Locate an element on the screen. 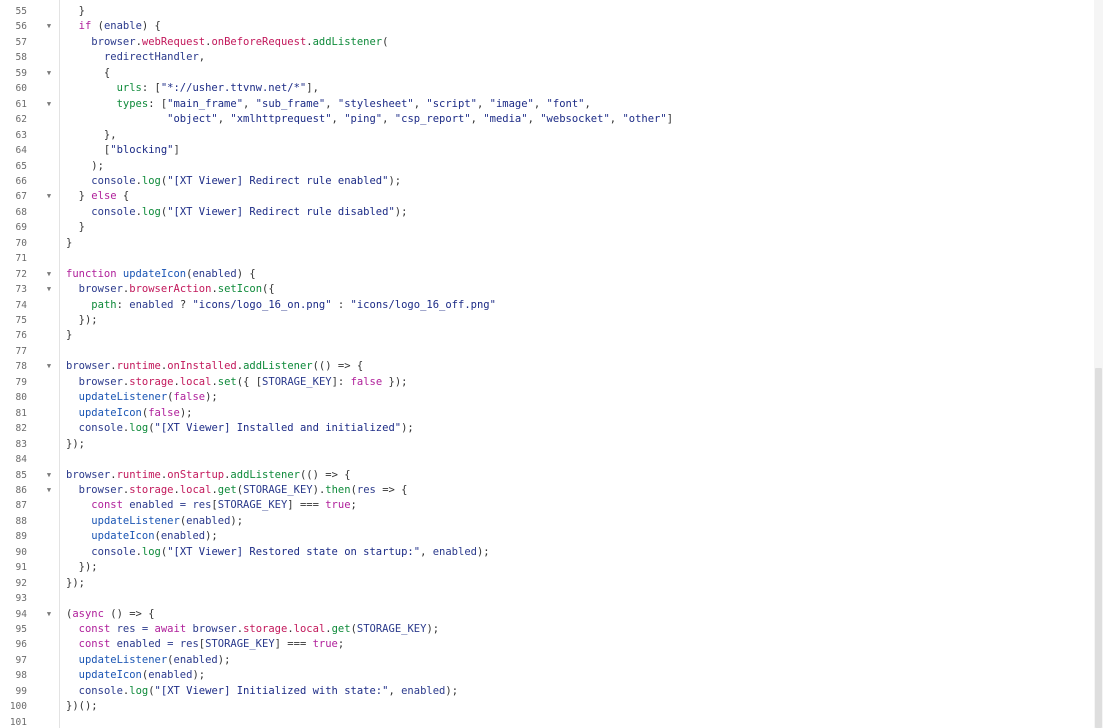  code-token: else is located at coordinates (104, 196).